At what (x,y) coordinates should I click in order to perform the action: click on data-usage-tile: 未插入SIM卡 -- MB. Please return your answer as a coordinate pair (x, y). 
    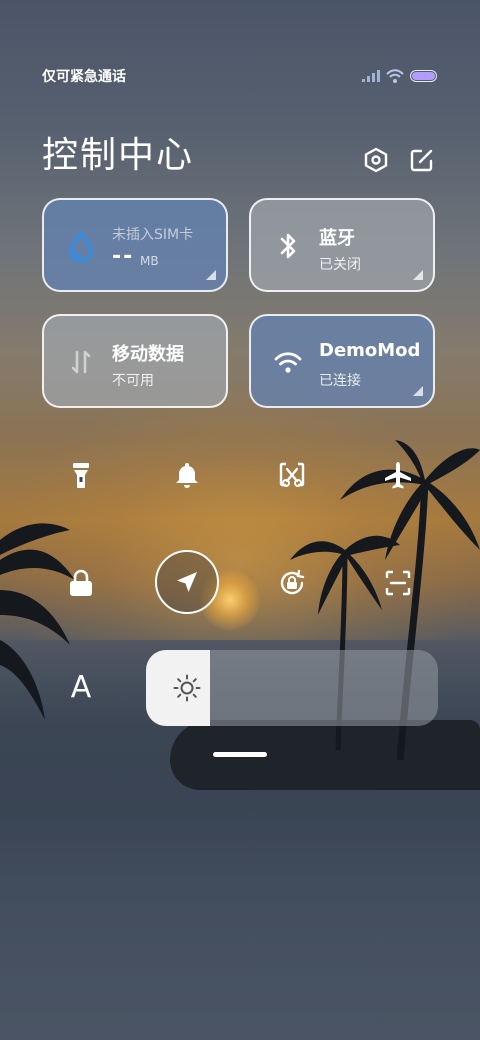
    Looking at the image, I should click on (135, 245).